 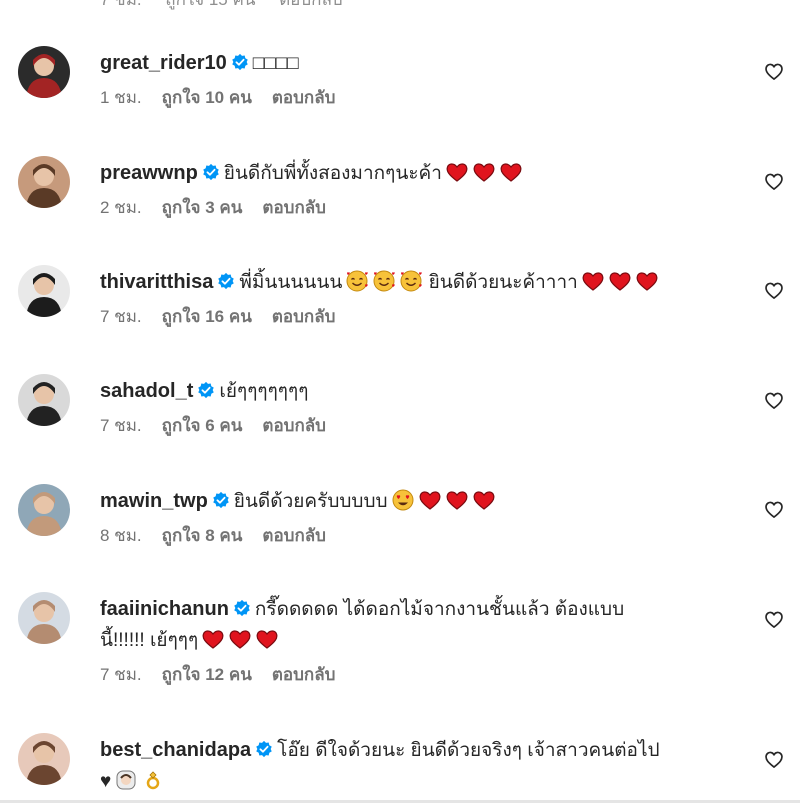 What do you see at coordinates (153, 780) in the screenshot?
I see `ring-emoji-icon` at bounding box center [153, 780].